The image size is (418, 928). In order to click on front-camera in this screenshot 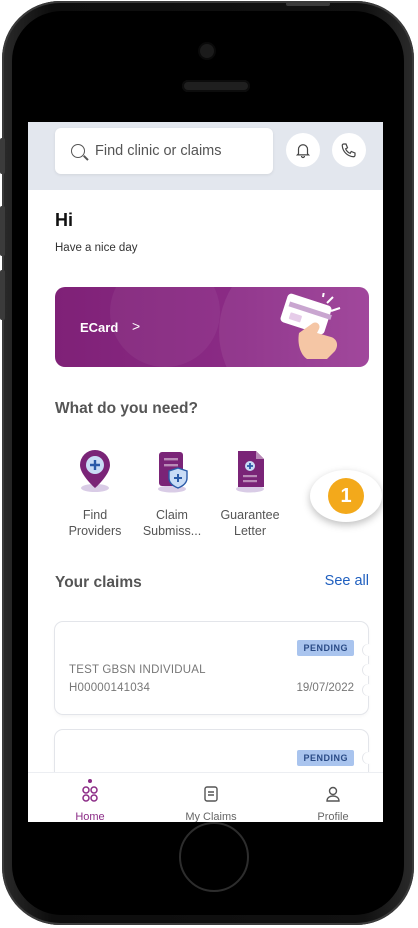, I will do `click(207, 51)`.